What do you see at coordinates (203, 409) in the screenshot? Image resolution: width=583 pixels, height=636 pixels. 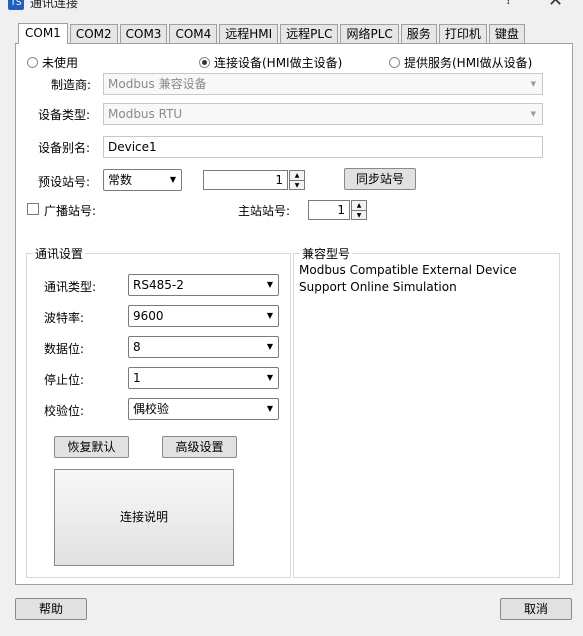 I see `parity-select: 偶校验 ▼` at bounding box center [203, 409].